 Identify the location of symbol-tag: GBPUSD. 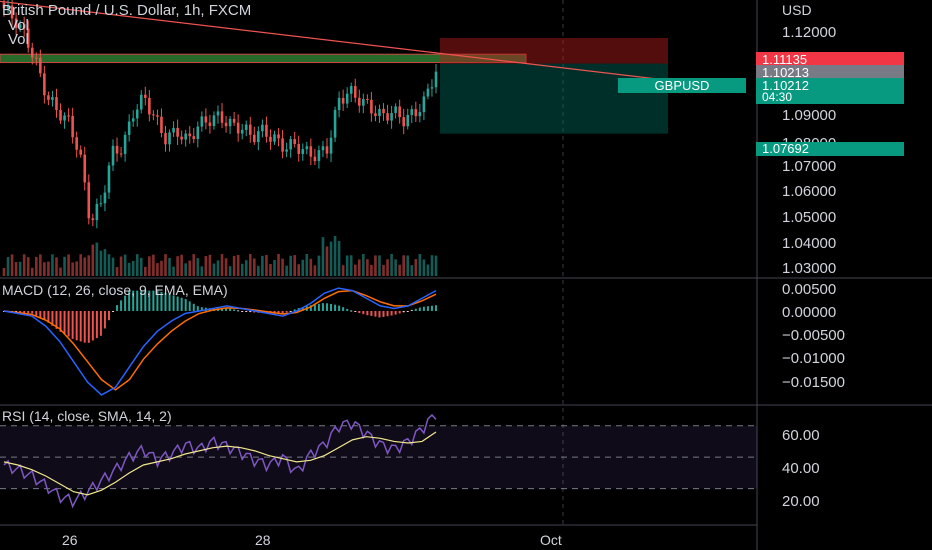
(682, 85).